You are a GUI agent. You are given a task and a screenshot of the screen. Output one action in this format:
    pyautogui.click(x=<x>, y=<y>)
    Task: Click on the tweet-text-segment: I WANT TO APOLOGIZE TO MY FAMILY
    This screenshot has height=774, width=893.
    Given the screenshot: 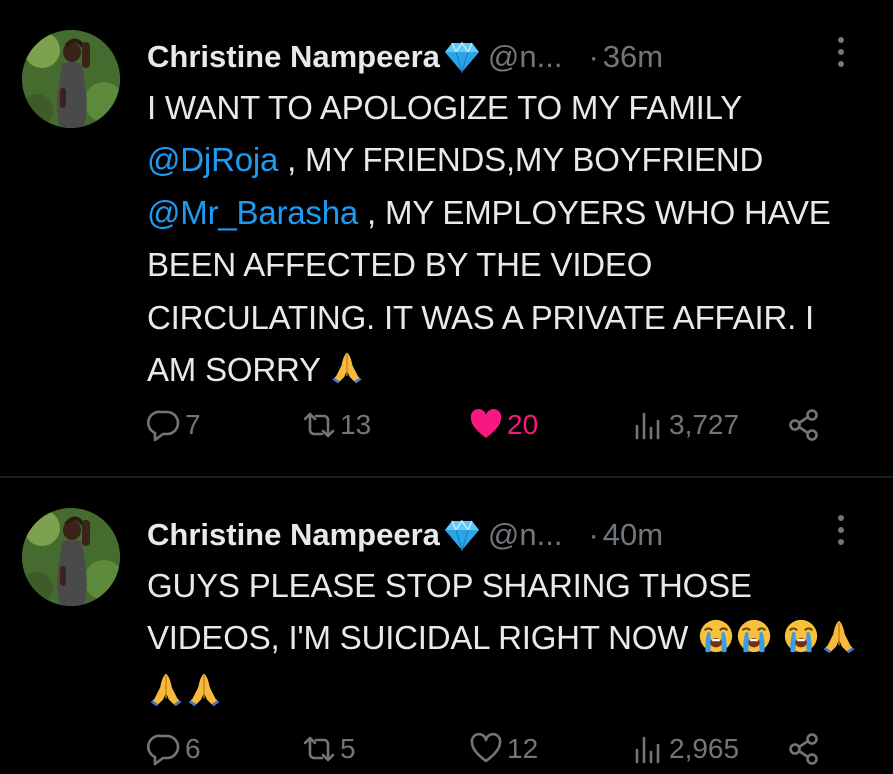 What is the action you would take?
    pyautogui.click(x=444, y=107)
    